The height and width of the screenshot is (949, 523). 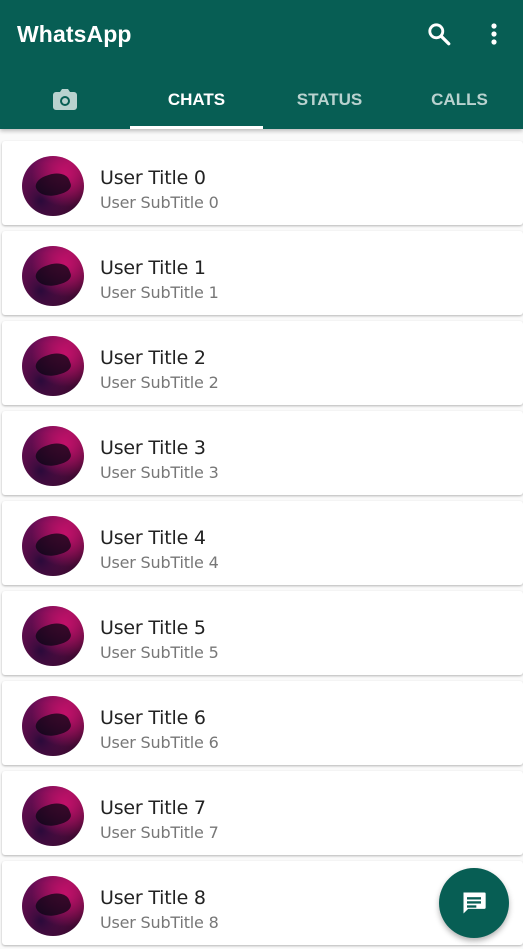 What do you see at coordinates (261, 64) in the screenshot?
I see `app-bar: WhatsApp CHATS STATUS CALLS` at bounding box center [261, 64].